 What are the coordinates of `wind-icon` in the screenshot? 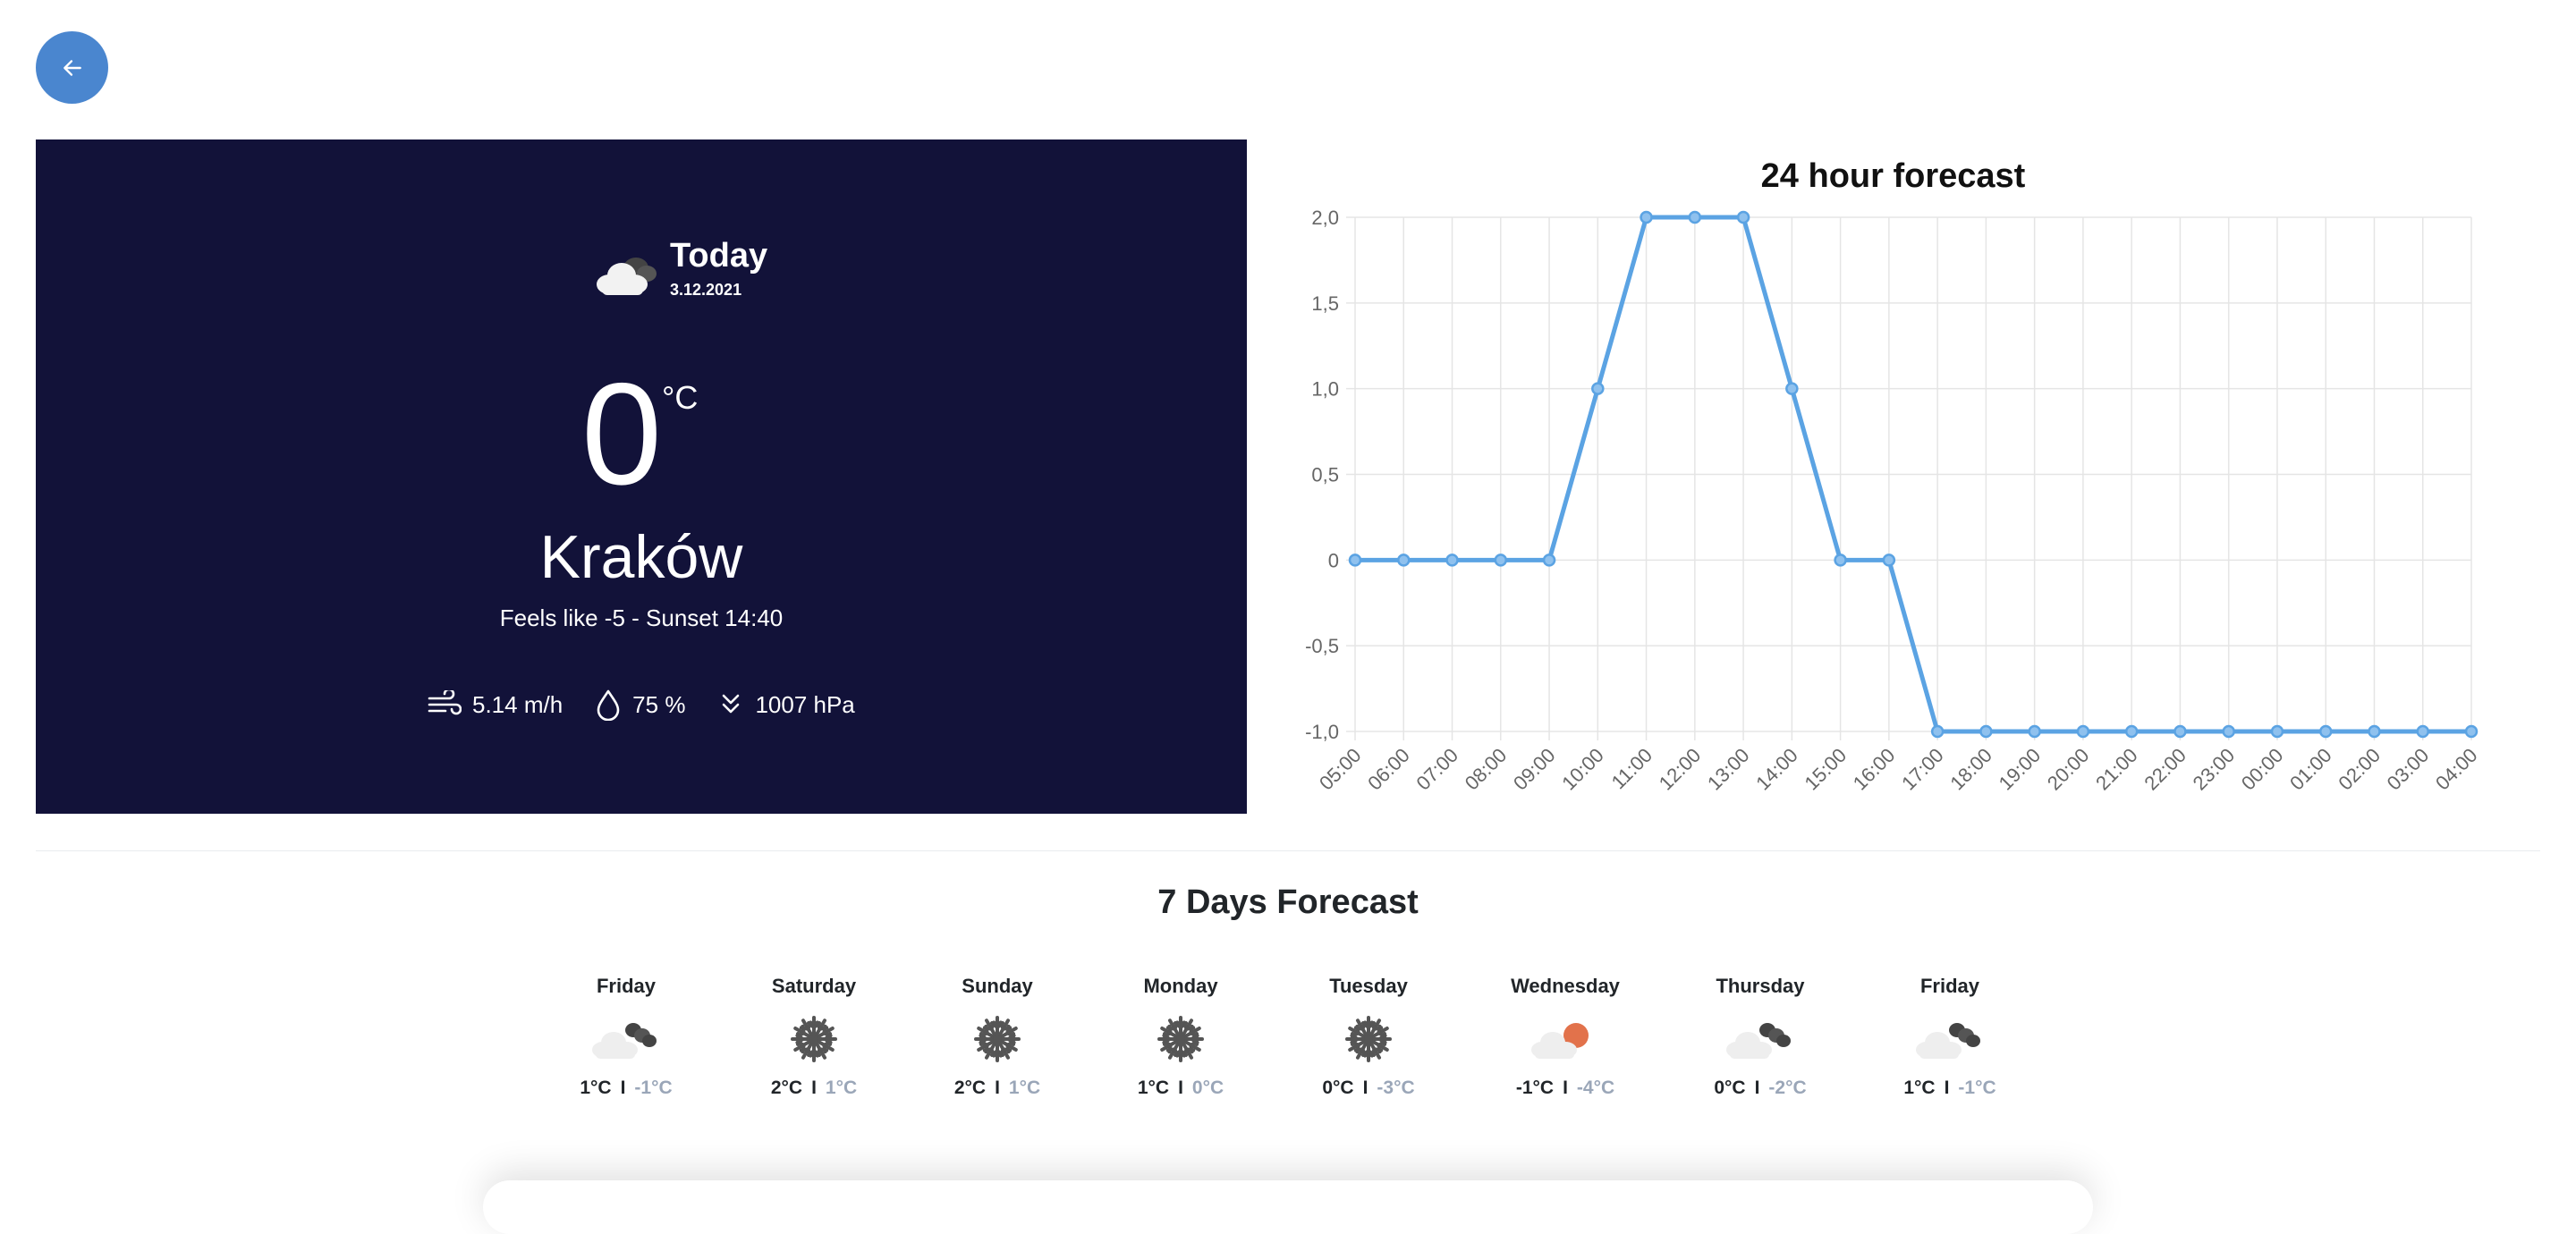 It's located at (445, 702).